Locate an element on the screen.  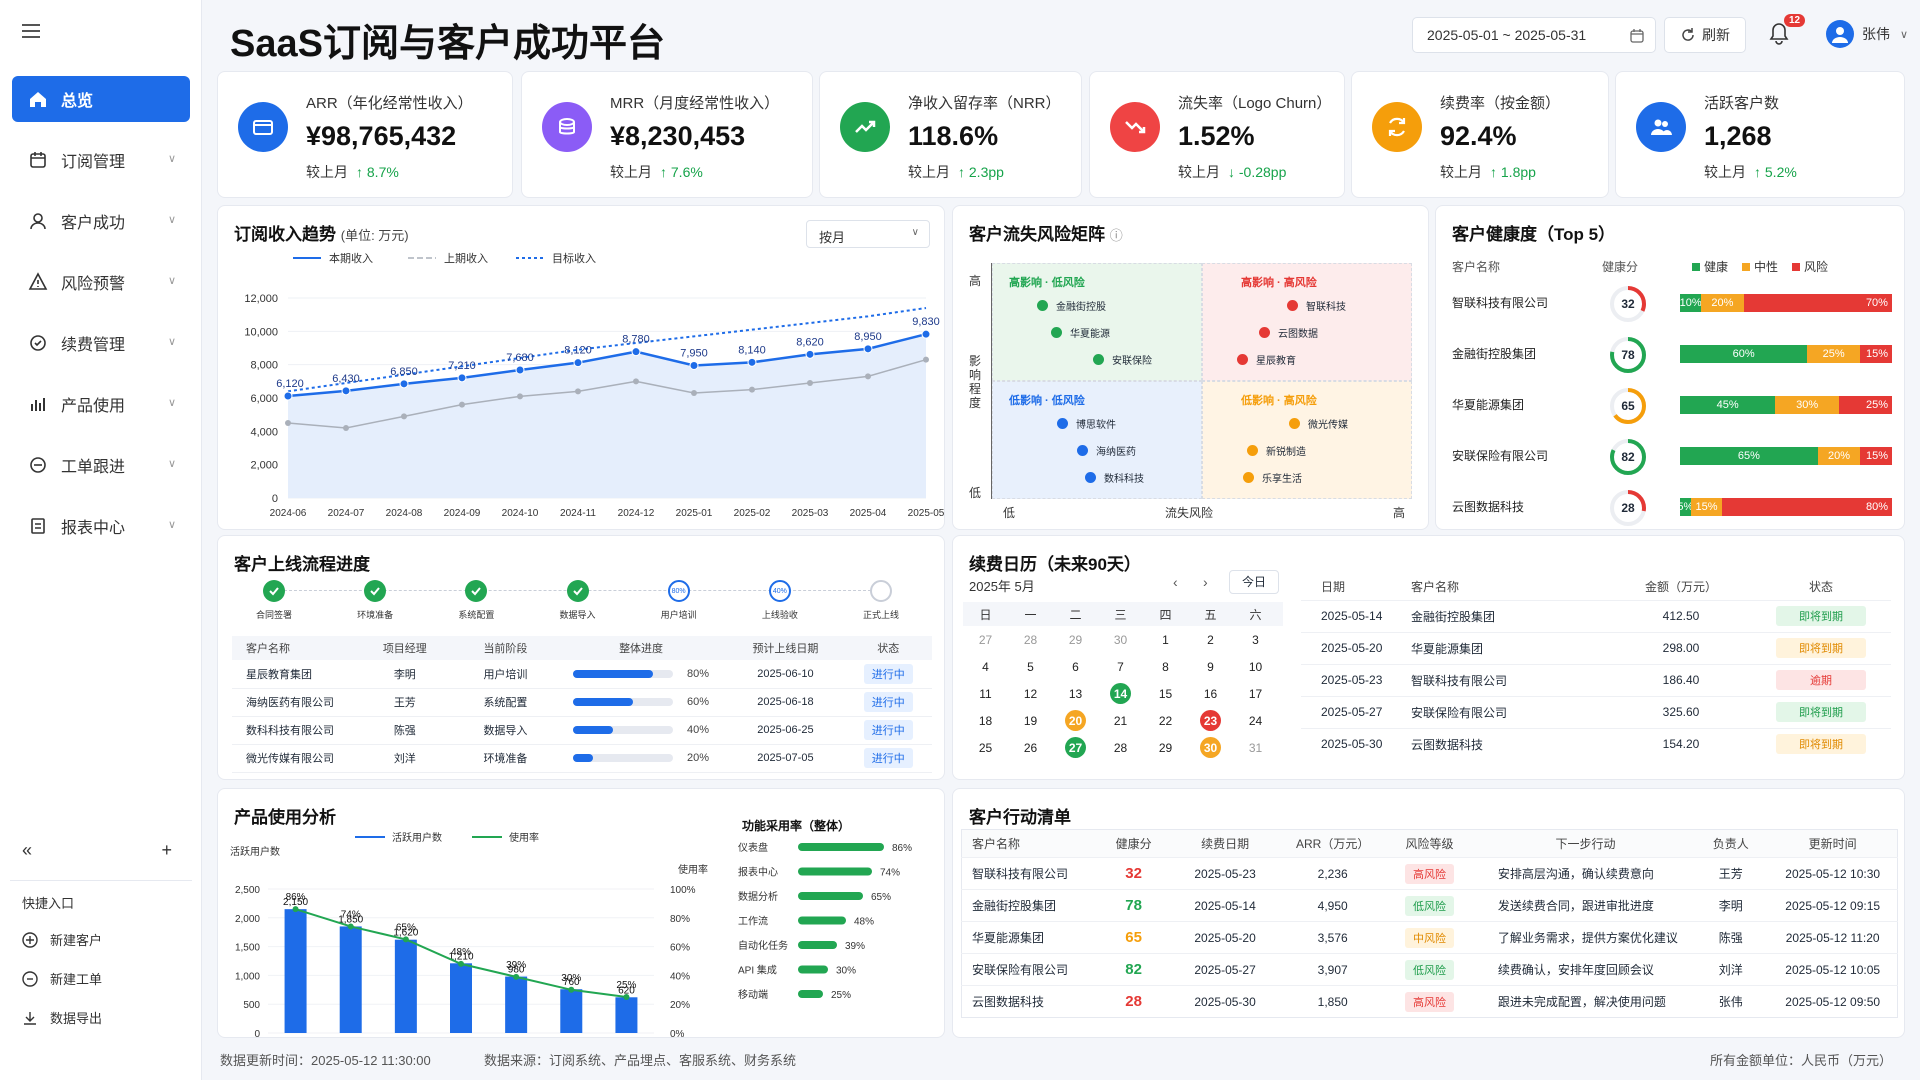
table-row: 海纳医药有限公司 王芳 系统配置 60% 2025-06-18 进行中 is located at coordinates (582, 702).